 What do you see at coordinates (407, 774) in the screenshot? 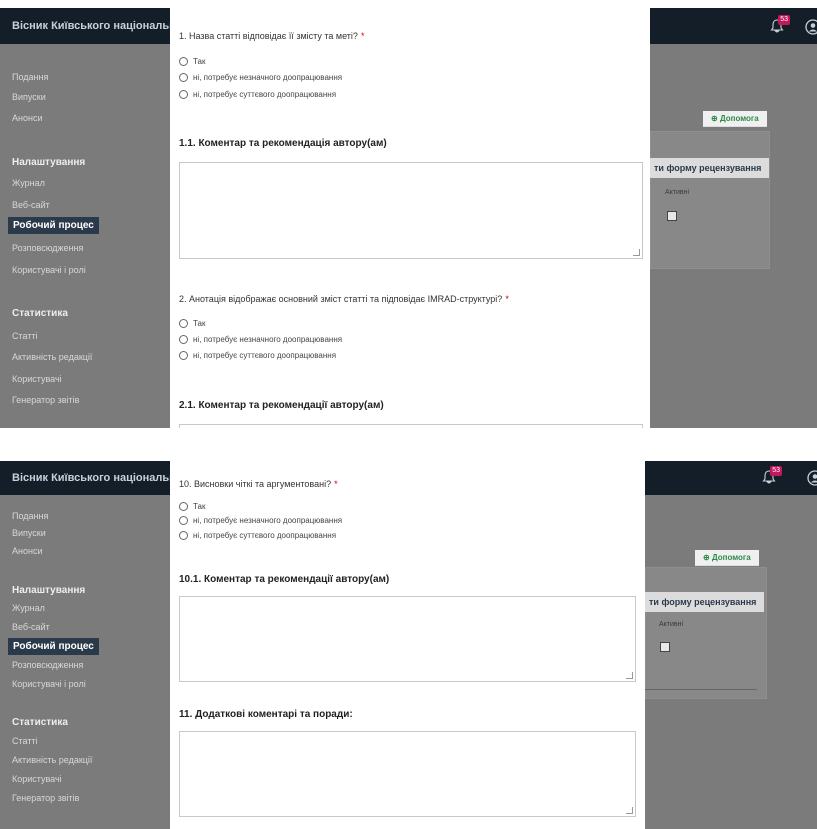
I see `additional-comments-textarea` at bounding box center [407, 774].